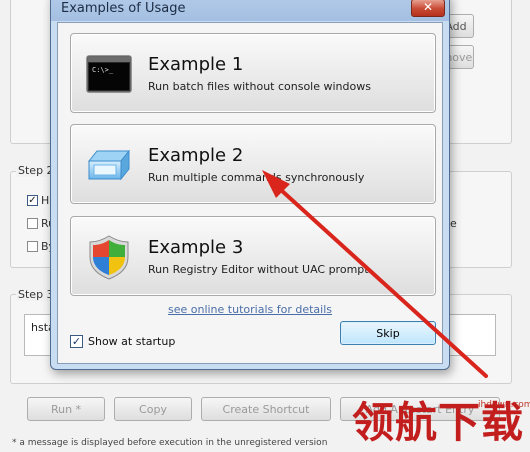 This screenshot has width=530, height=452. I want to click on example-3-title: Example 3, so click(196, 247).